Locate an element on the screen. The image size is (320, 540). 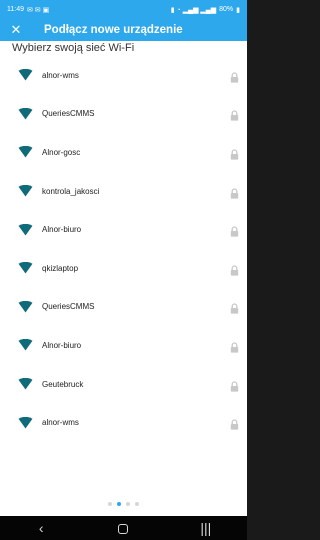
network-item: qkizlaptop is located at coordinates (123, 268).